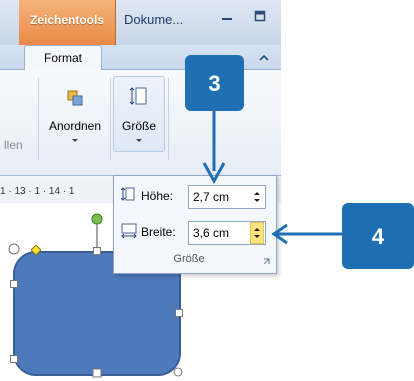 The height and width of the screenshot is (381, 414). I want to click on contextual-tab-label: Zeichentools, so click(66, 20).